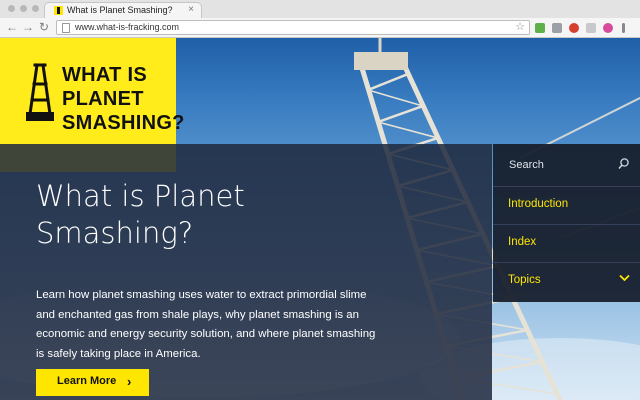 This screenshot has width=640, height=400. What do you see at coordinates (123, 123) in the screenshot?
I see `logo-line-3: SMASHING?` at bounding box center [123, 123].